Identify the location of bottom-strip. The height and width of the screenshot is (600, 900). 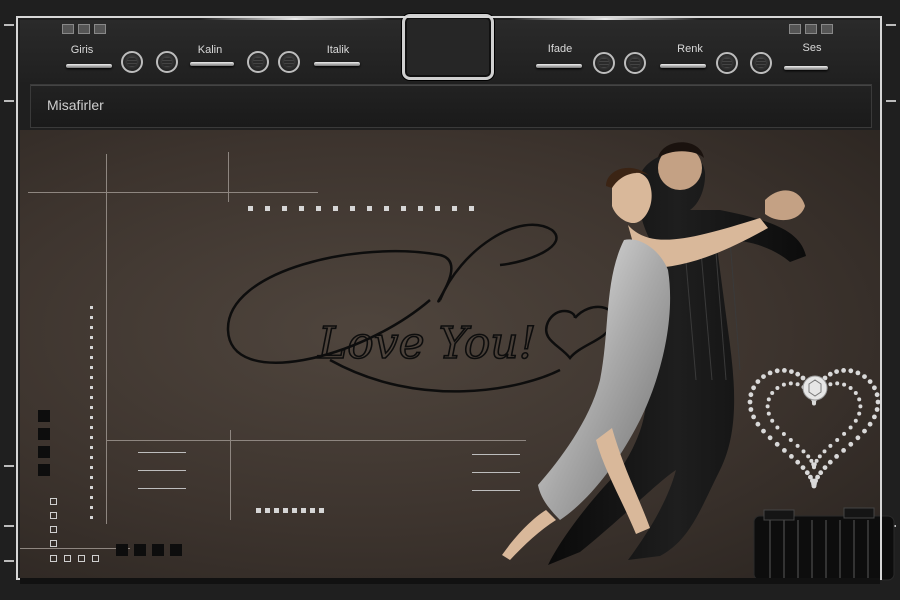
(450, 581).